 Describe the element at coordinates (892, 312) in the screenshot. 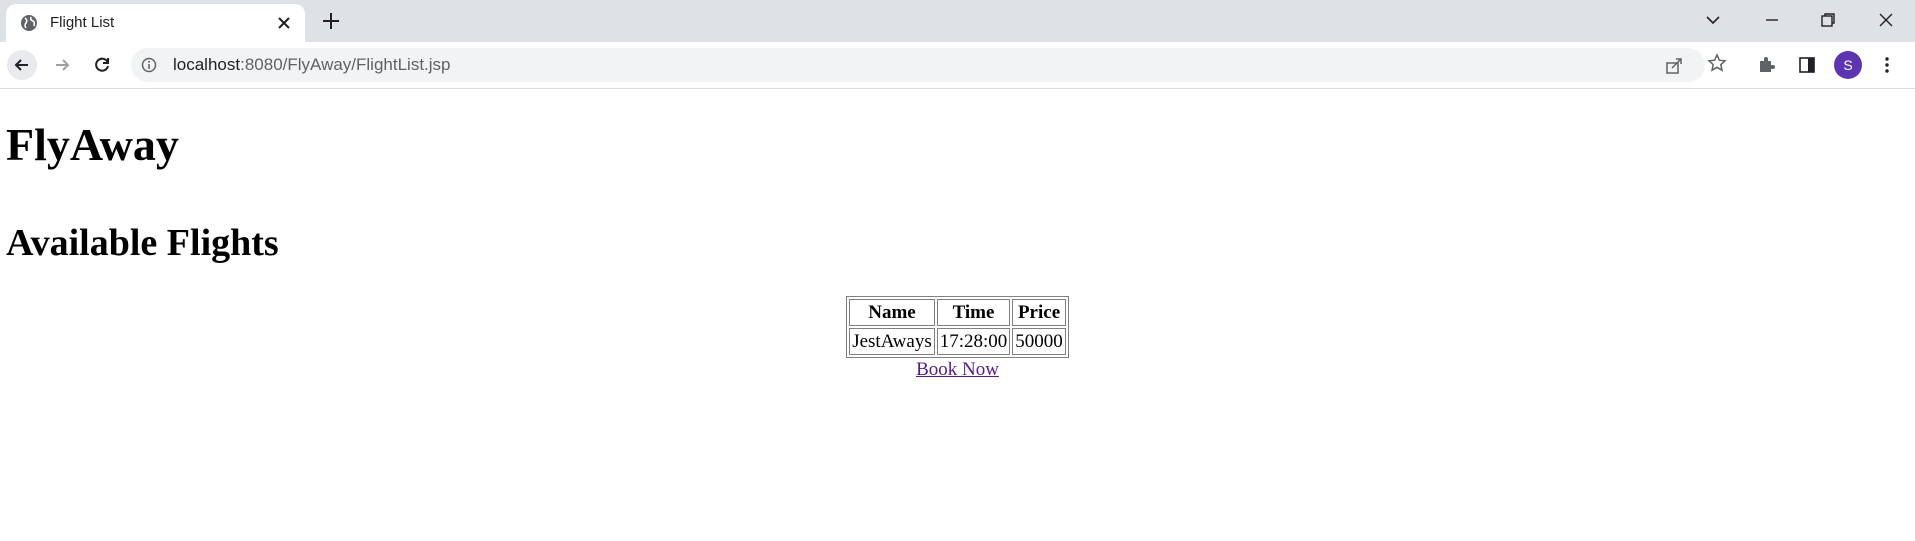

I see `column-header-name: Name` at that location.